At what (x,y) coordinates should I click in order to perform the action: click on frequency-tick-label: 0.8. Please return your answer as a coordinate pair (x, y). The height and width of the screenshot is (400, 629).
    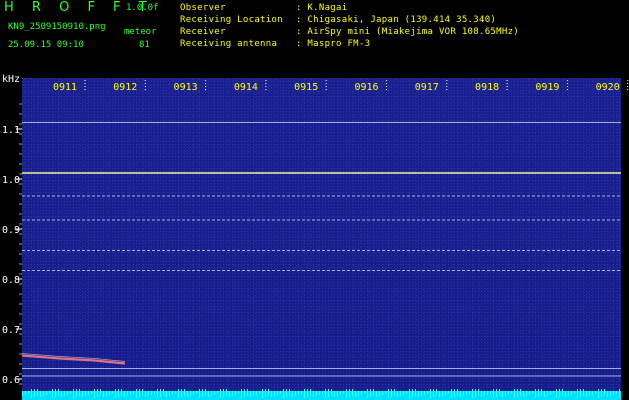
    Looking at the image, I should click on (11, 280).